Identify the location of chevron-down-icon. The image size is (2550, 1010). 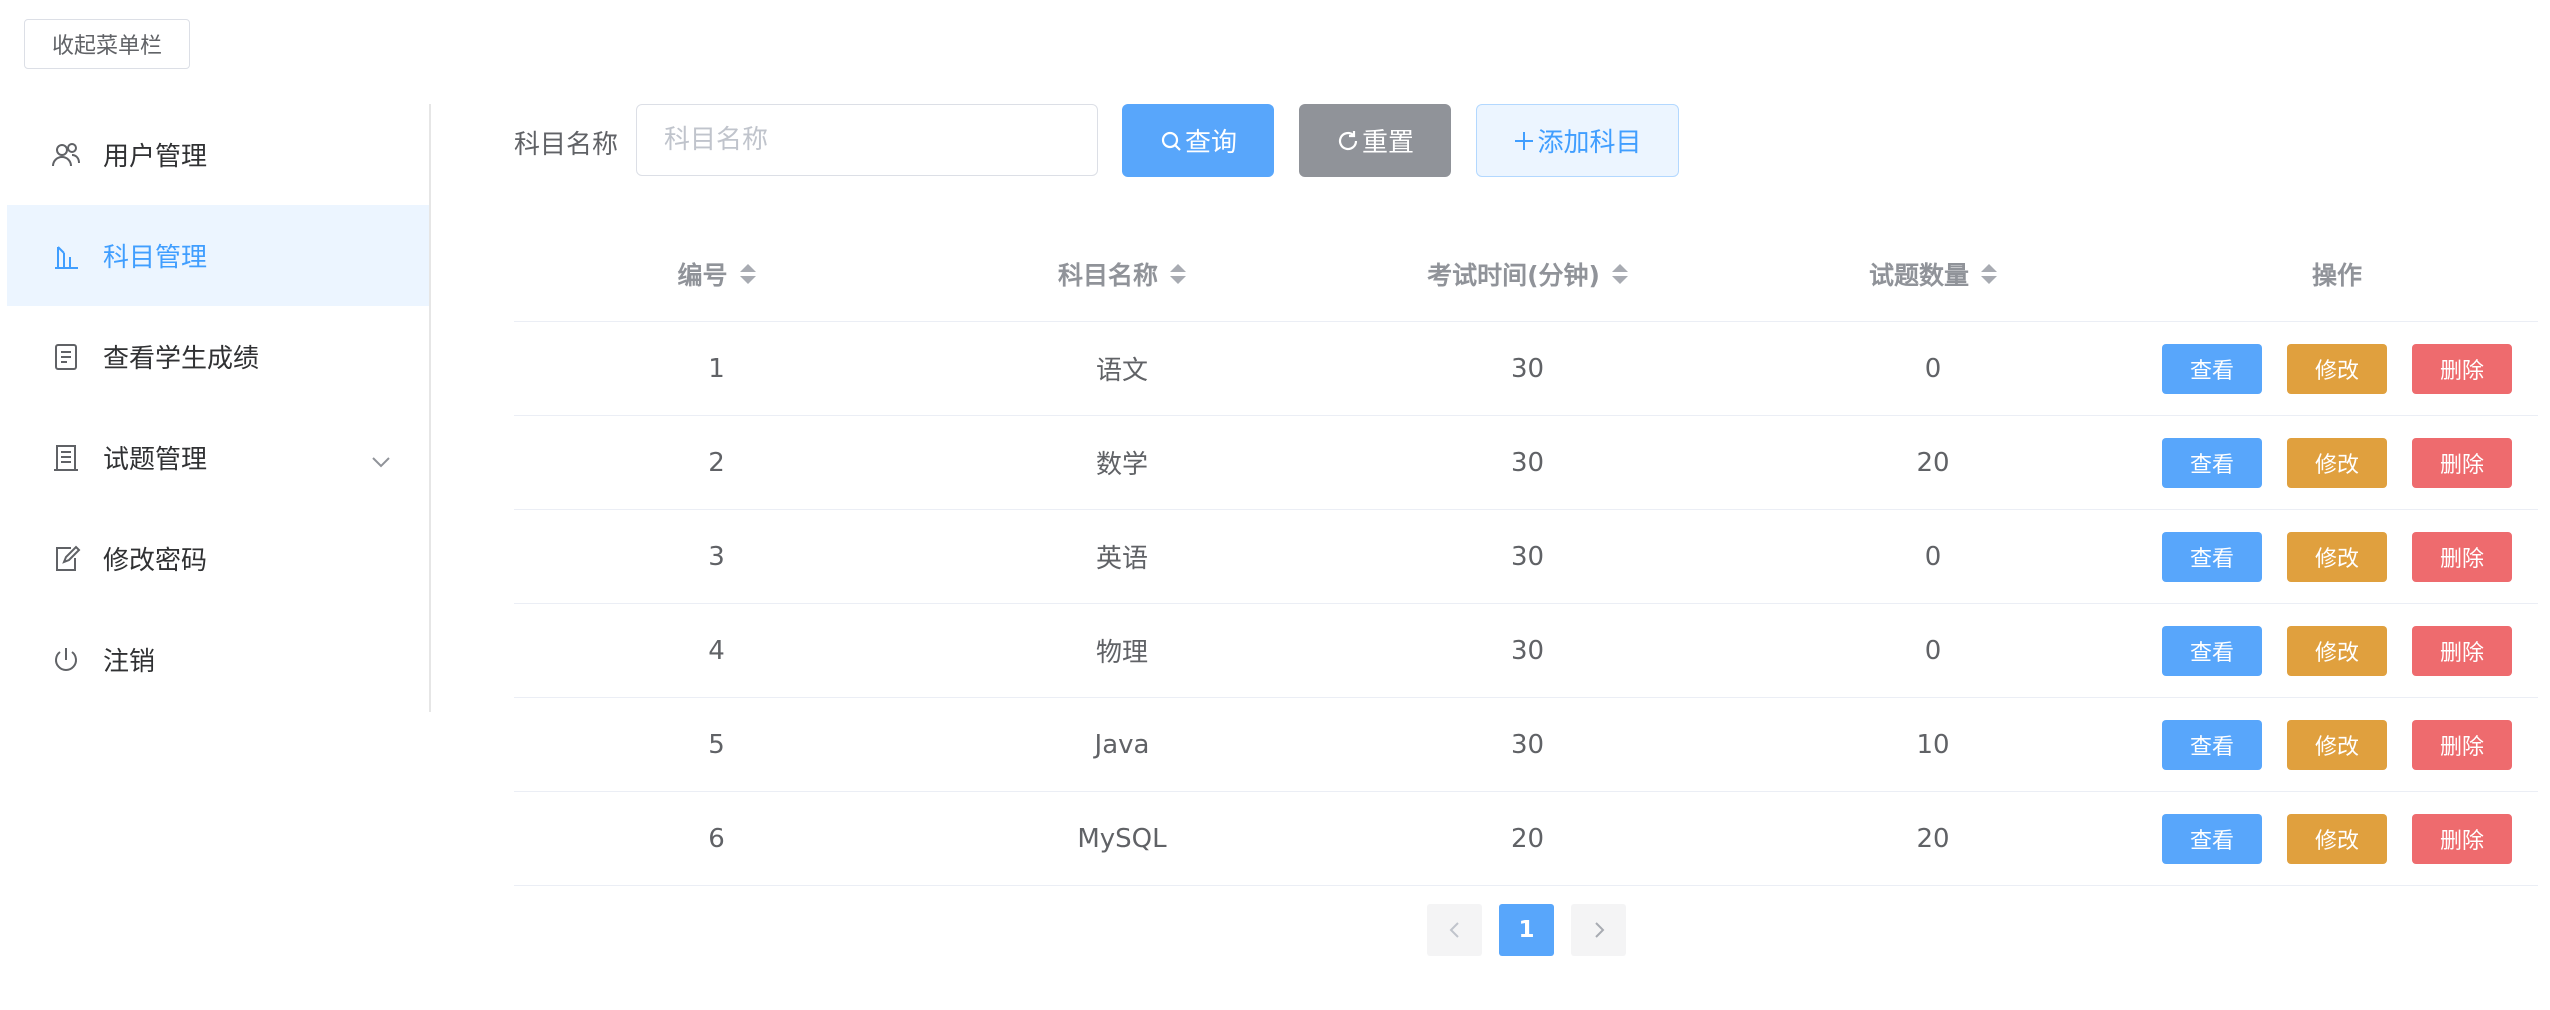
(381, 460).